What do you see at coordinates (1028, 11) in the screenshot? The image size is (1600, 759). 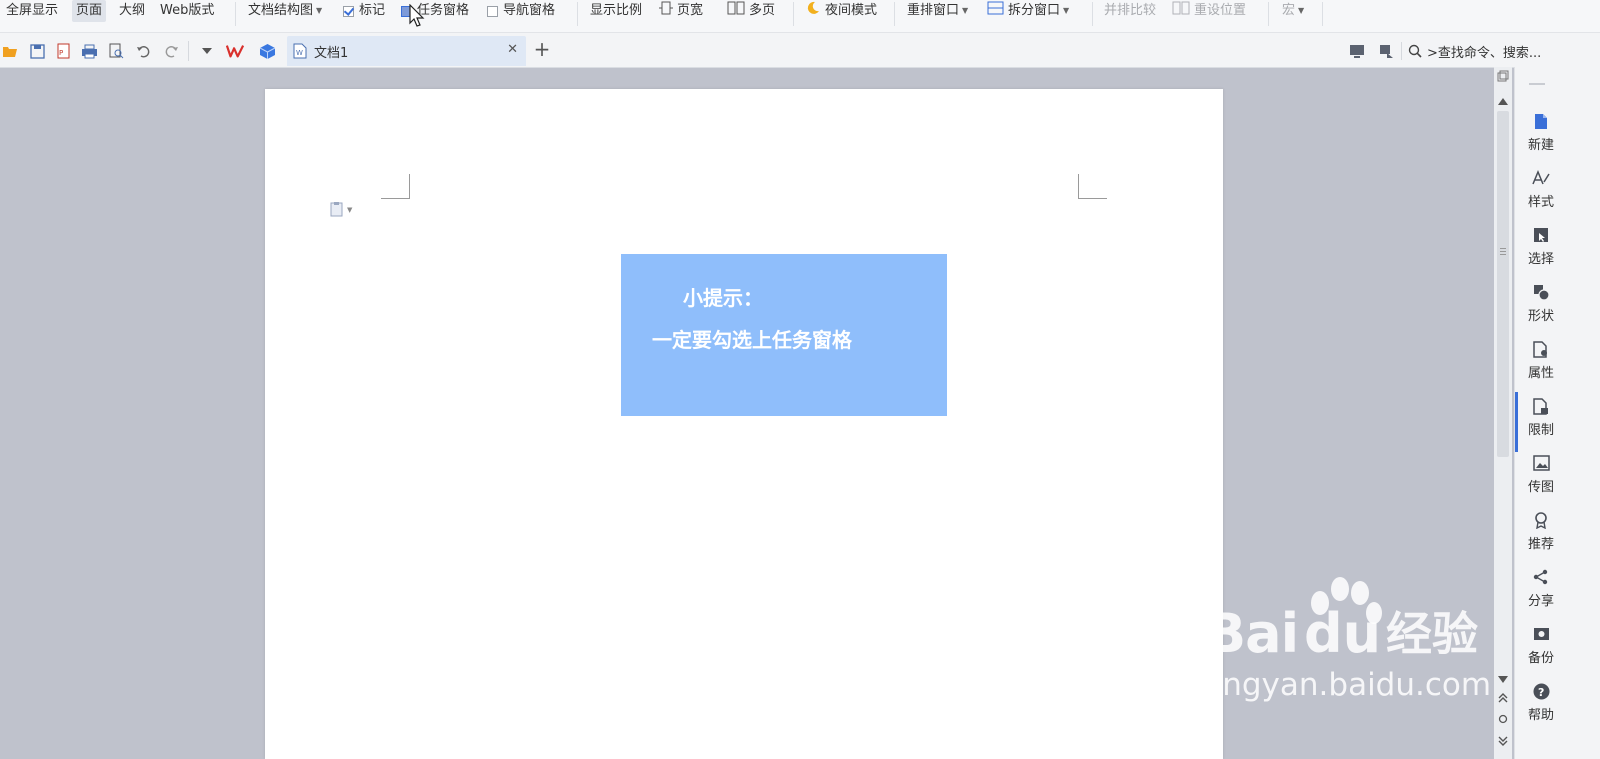 I see `split-window-dropdown: 拆分窗口 ▼` at bounding box center [1028, 11].